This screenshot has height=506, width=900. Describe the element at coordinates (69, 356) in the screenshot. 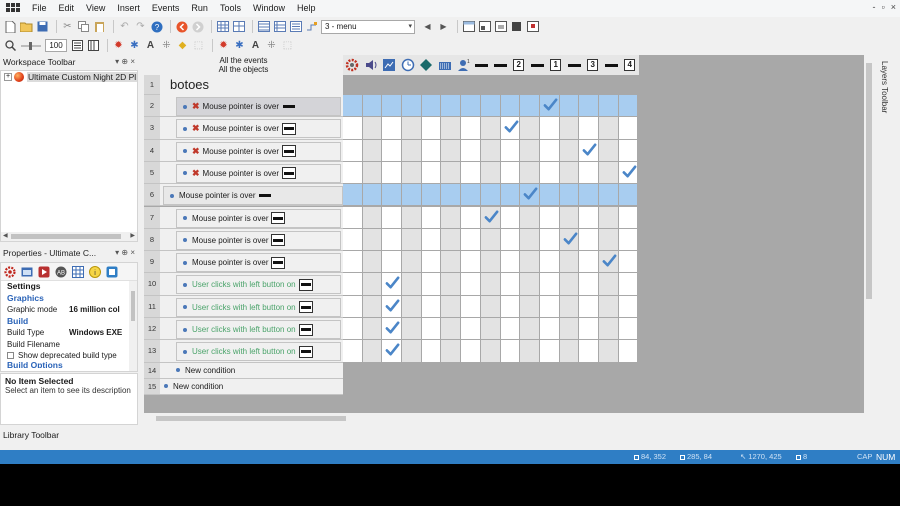

I see `deprecated-build-checkbox-row: Show deprecated build type` at that location.